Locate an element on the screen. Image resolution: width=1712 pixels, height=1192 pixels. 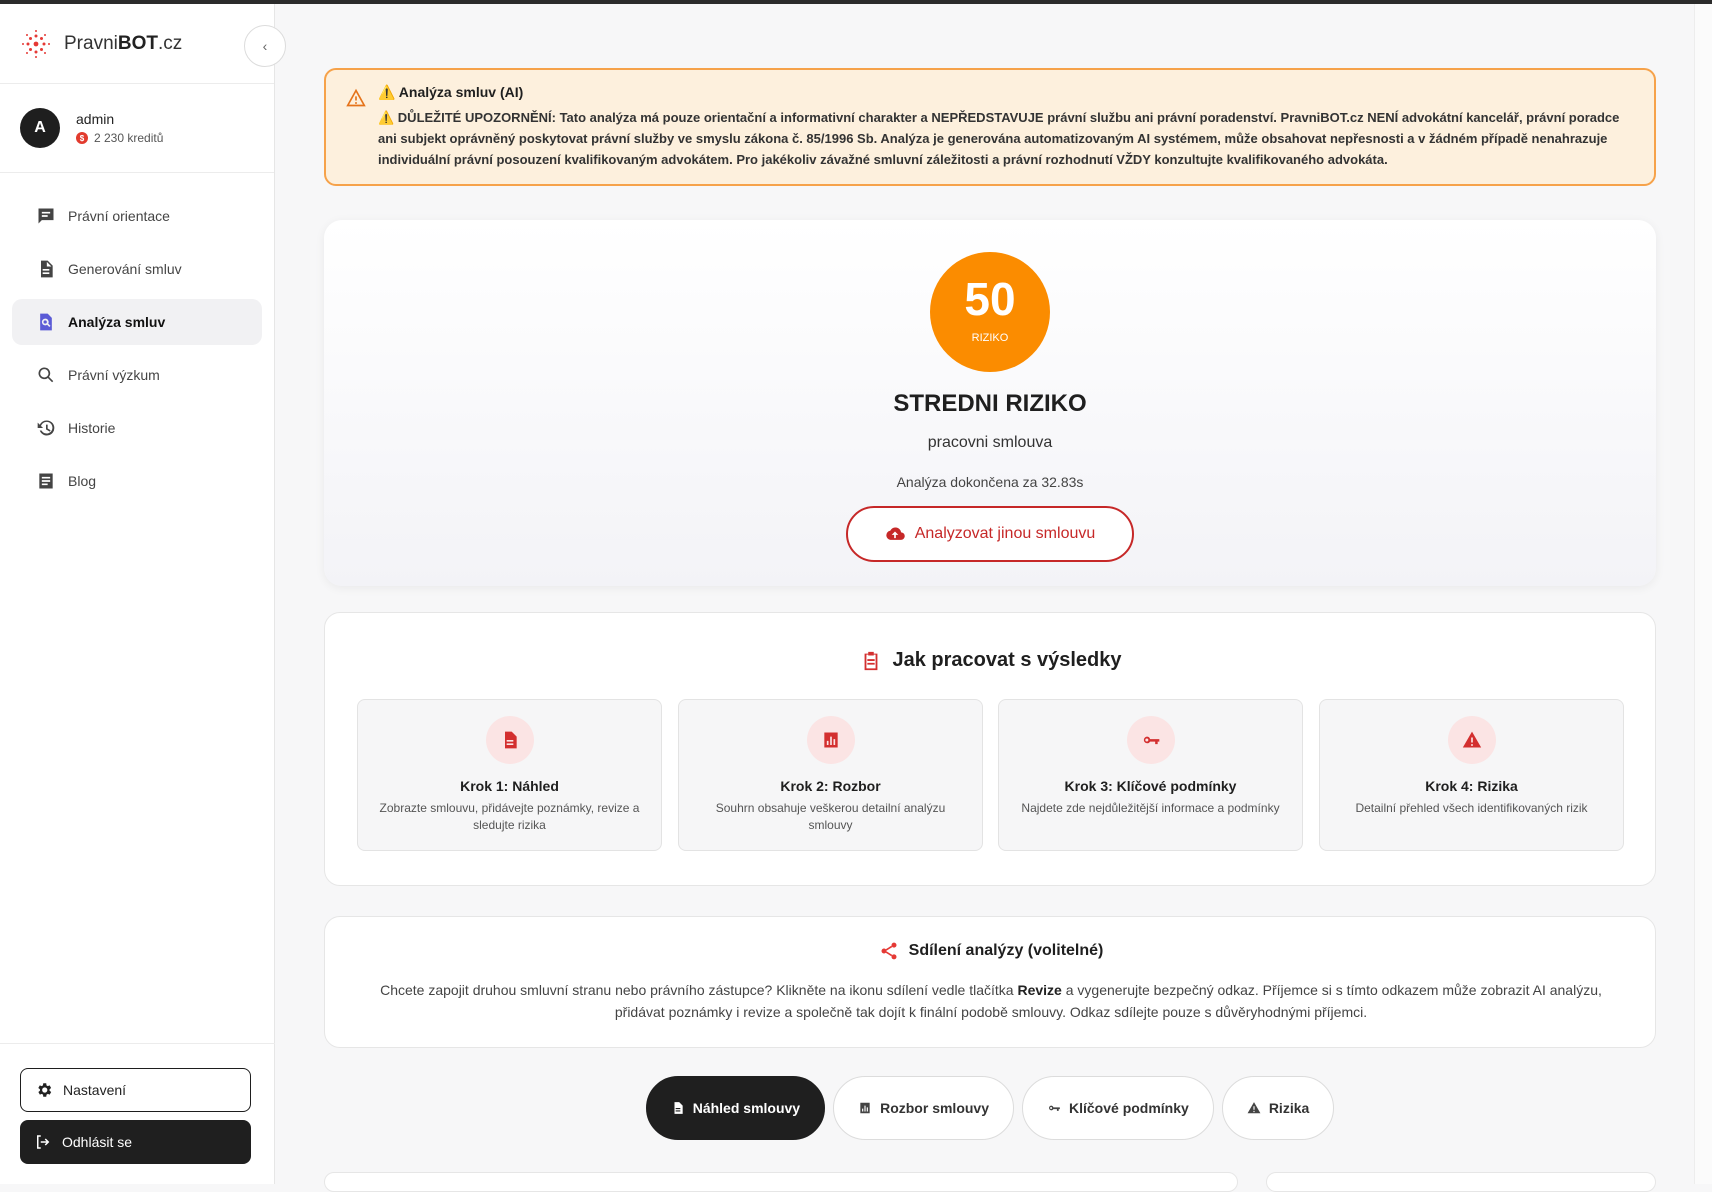
nav-item-generovani-smluv: Generování smluv is located at coordinates (137, 269).